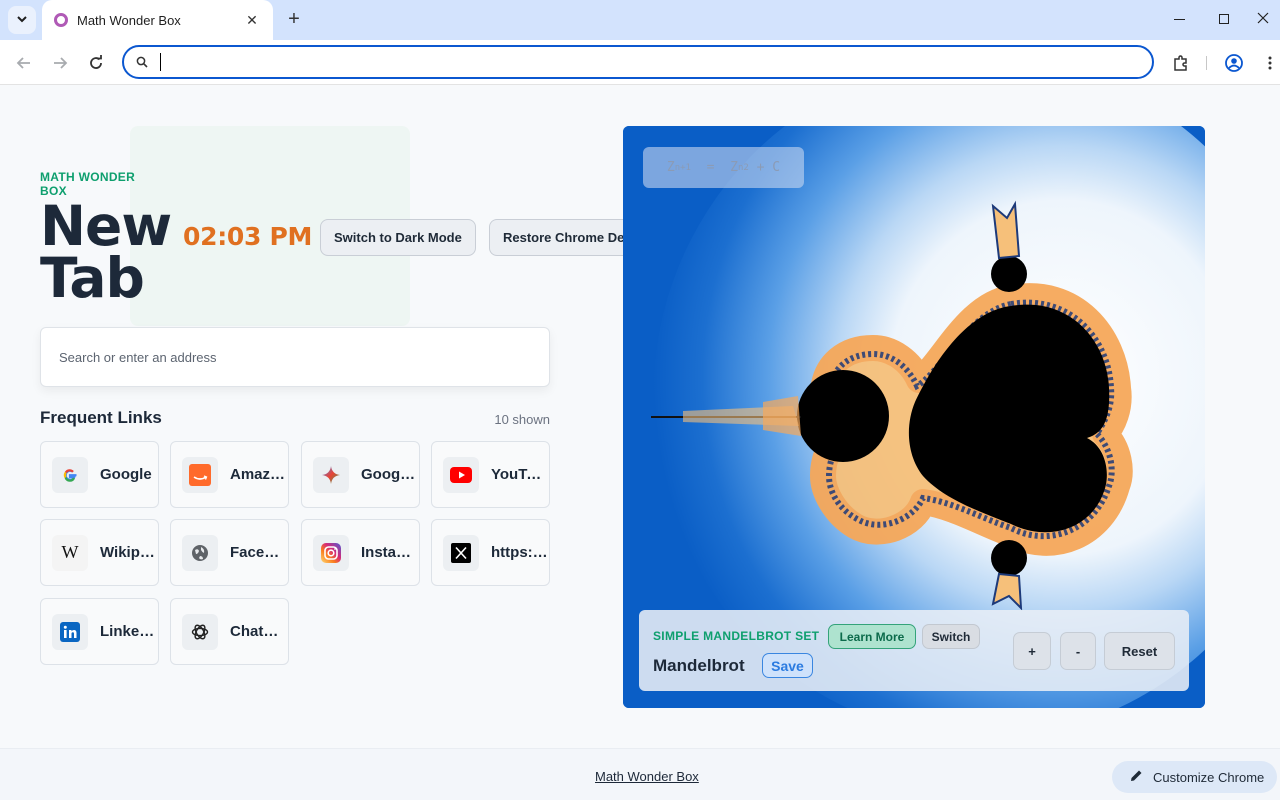 This screenshot has height=800, width=1280. What do you see at coordinates (129, 20) in the screenshot?
I see `tab-title: Math Wonder Box` at bounding box center [129, 20].